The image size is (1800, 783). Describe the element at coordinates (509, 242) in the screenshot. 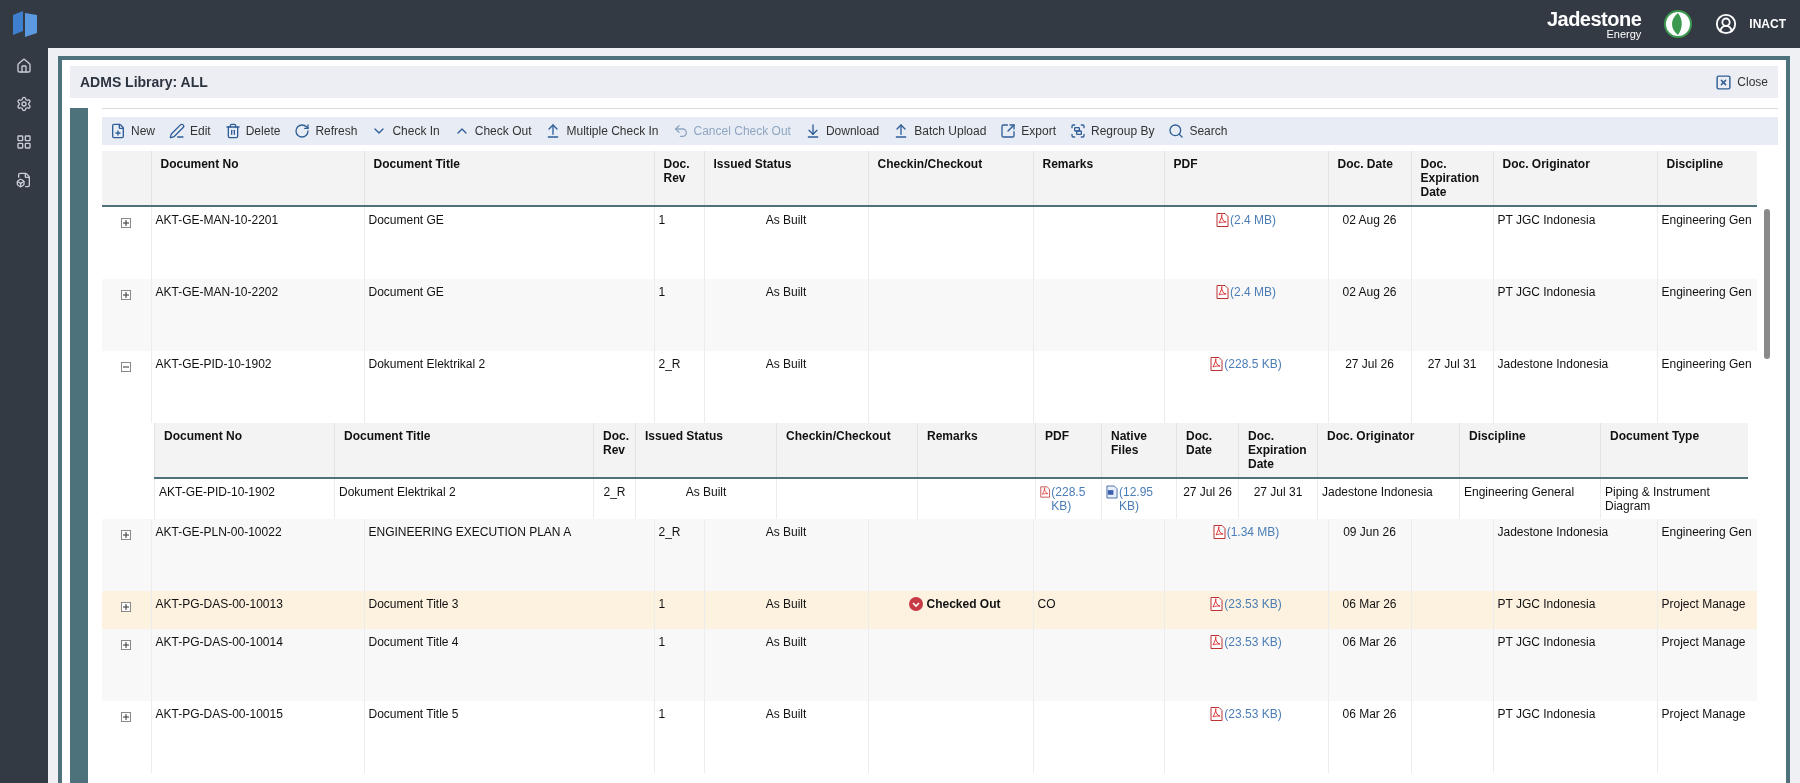

I see `table-cell: Document GE` at that location.